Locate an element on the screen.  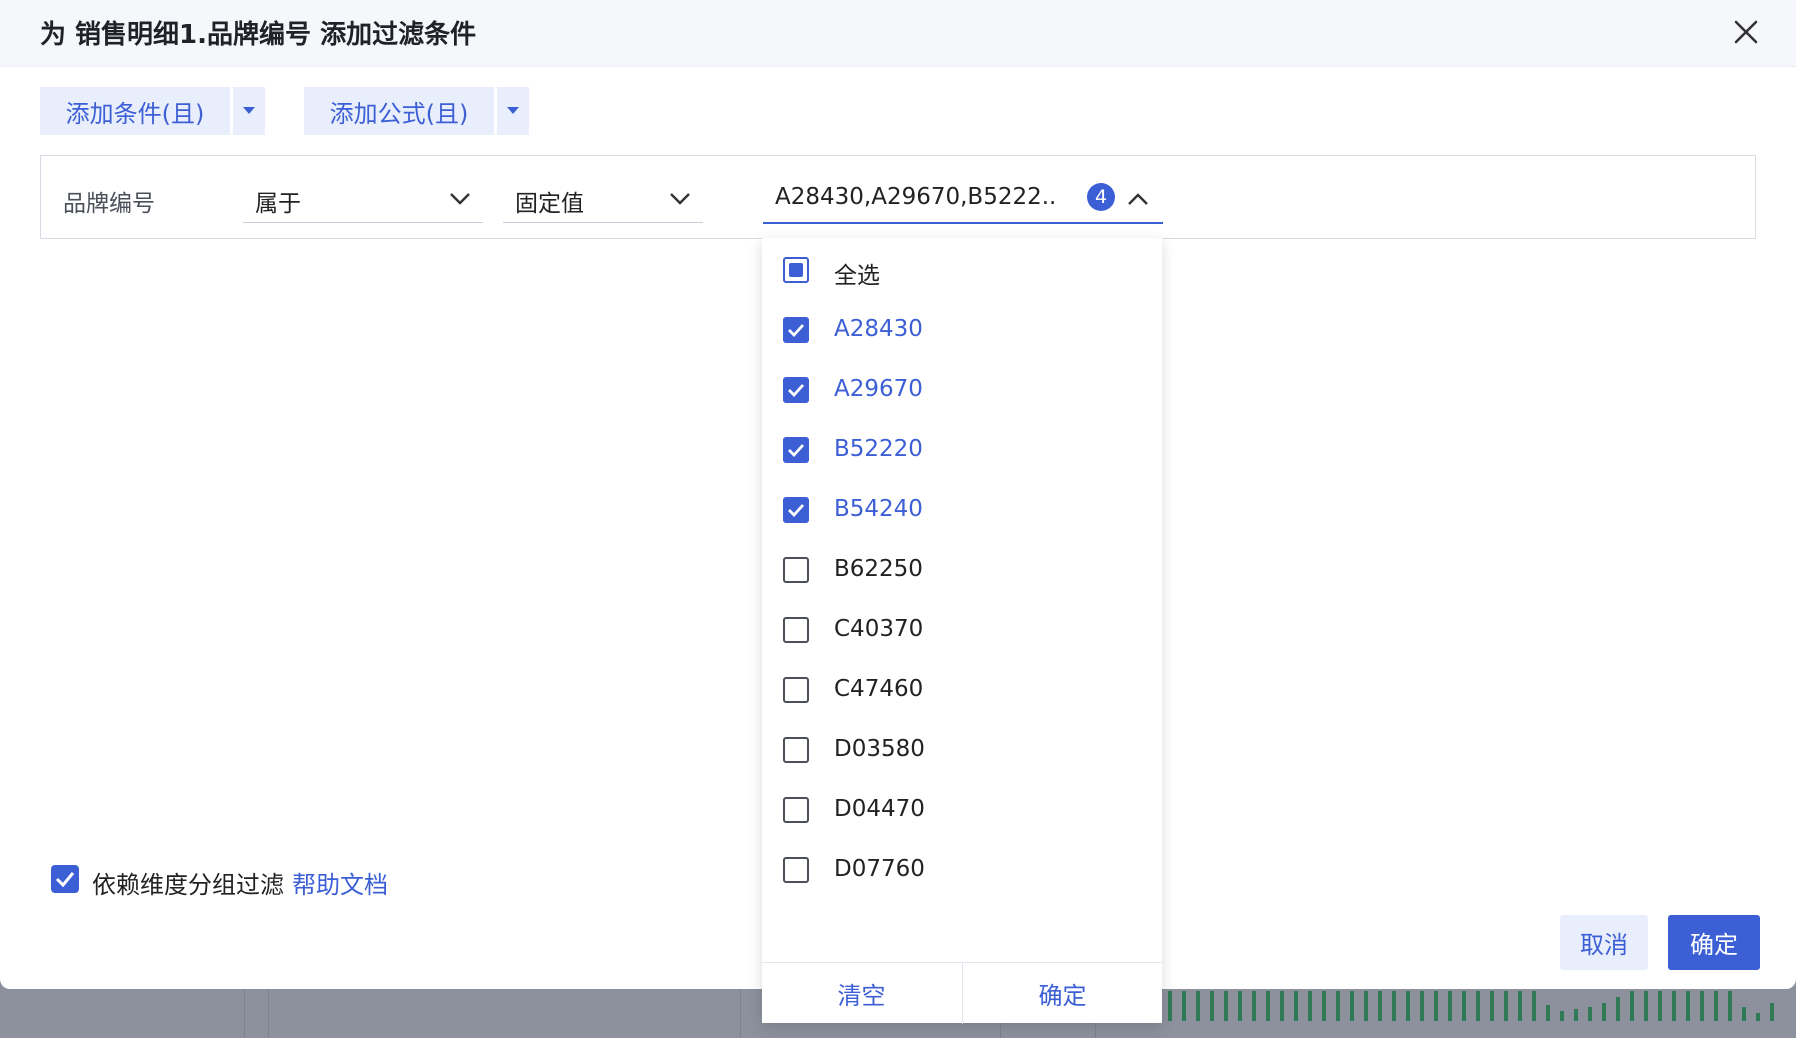
condition-row: 品牌编号 属于 固定值 A28430,A29670,B5222... 4 is located at coordinates (898, 197).